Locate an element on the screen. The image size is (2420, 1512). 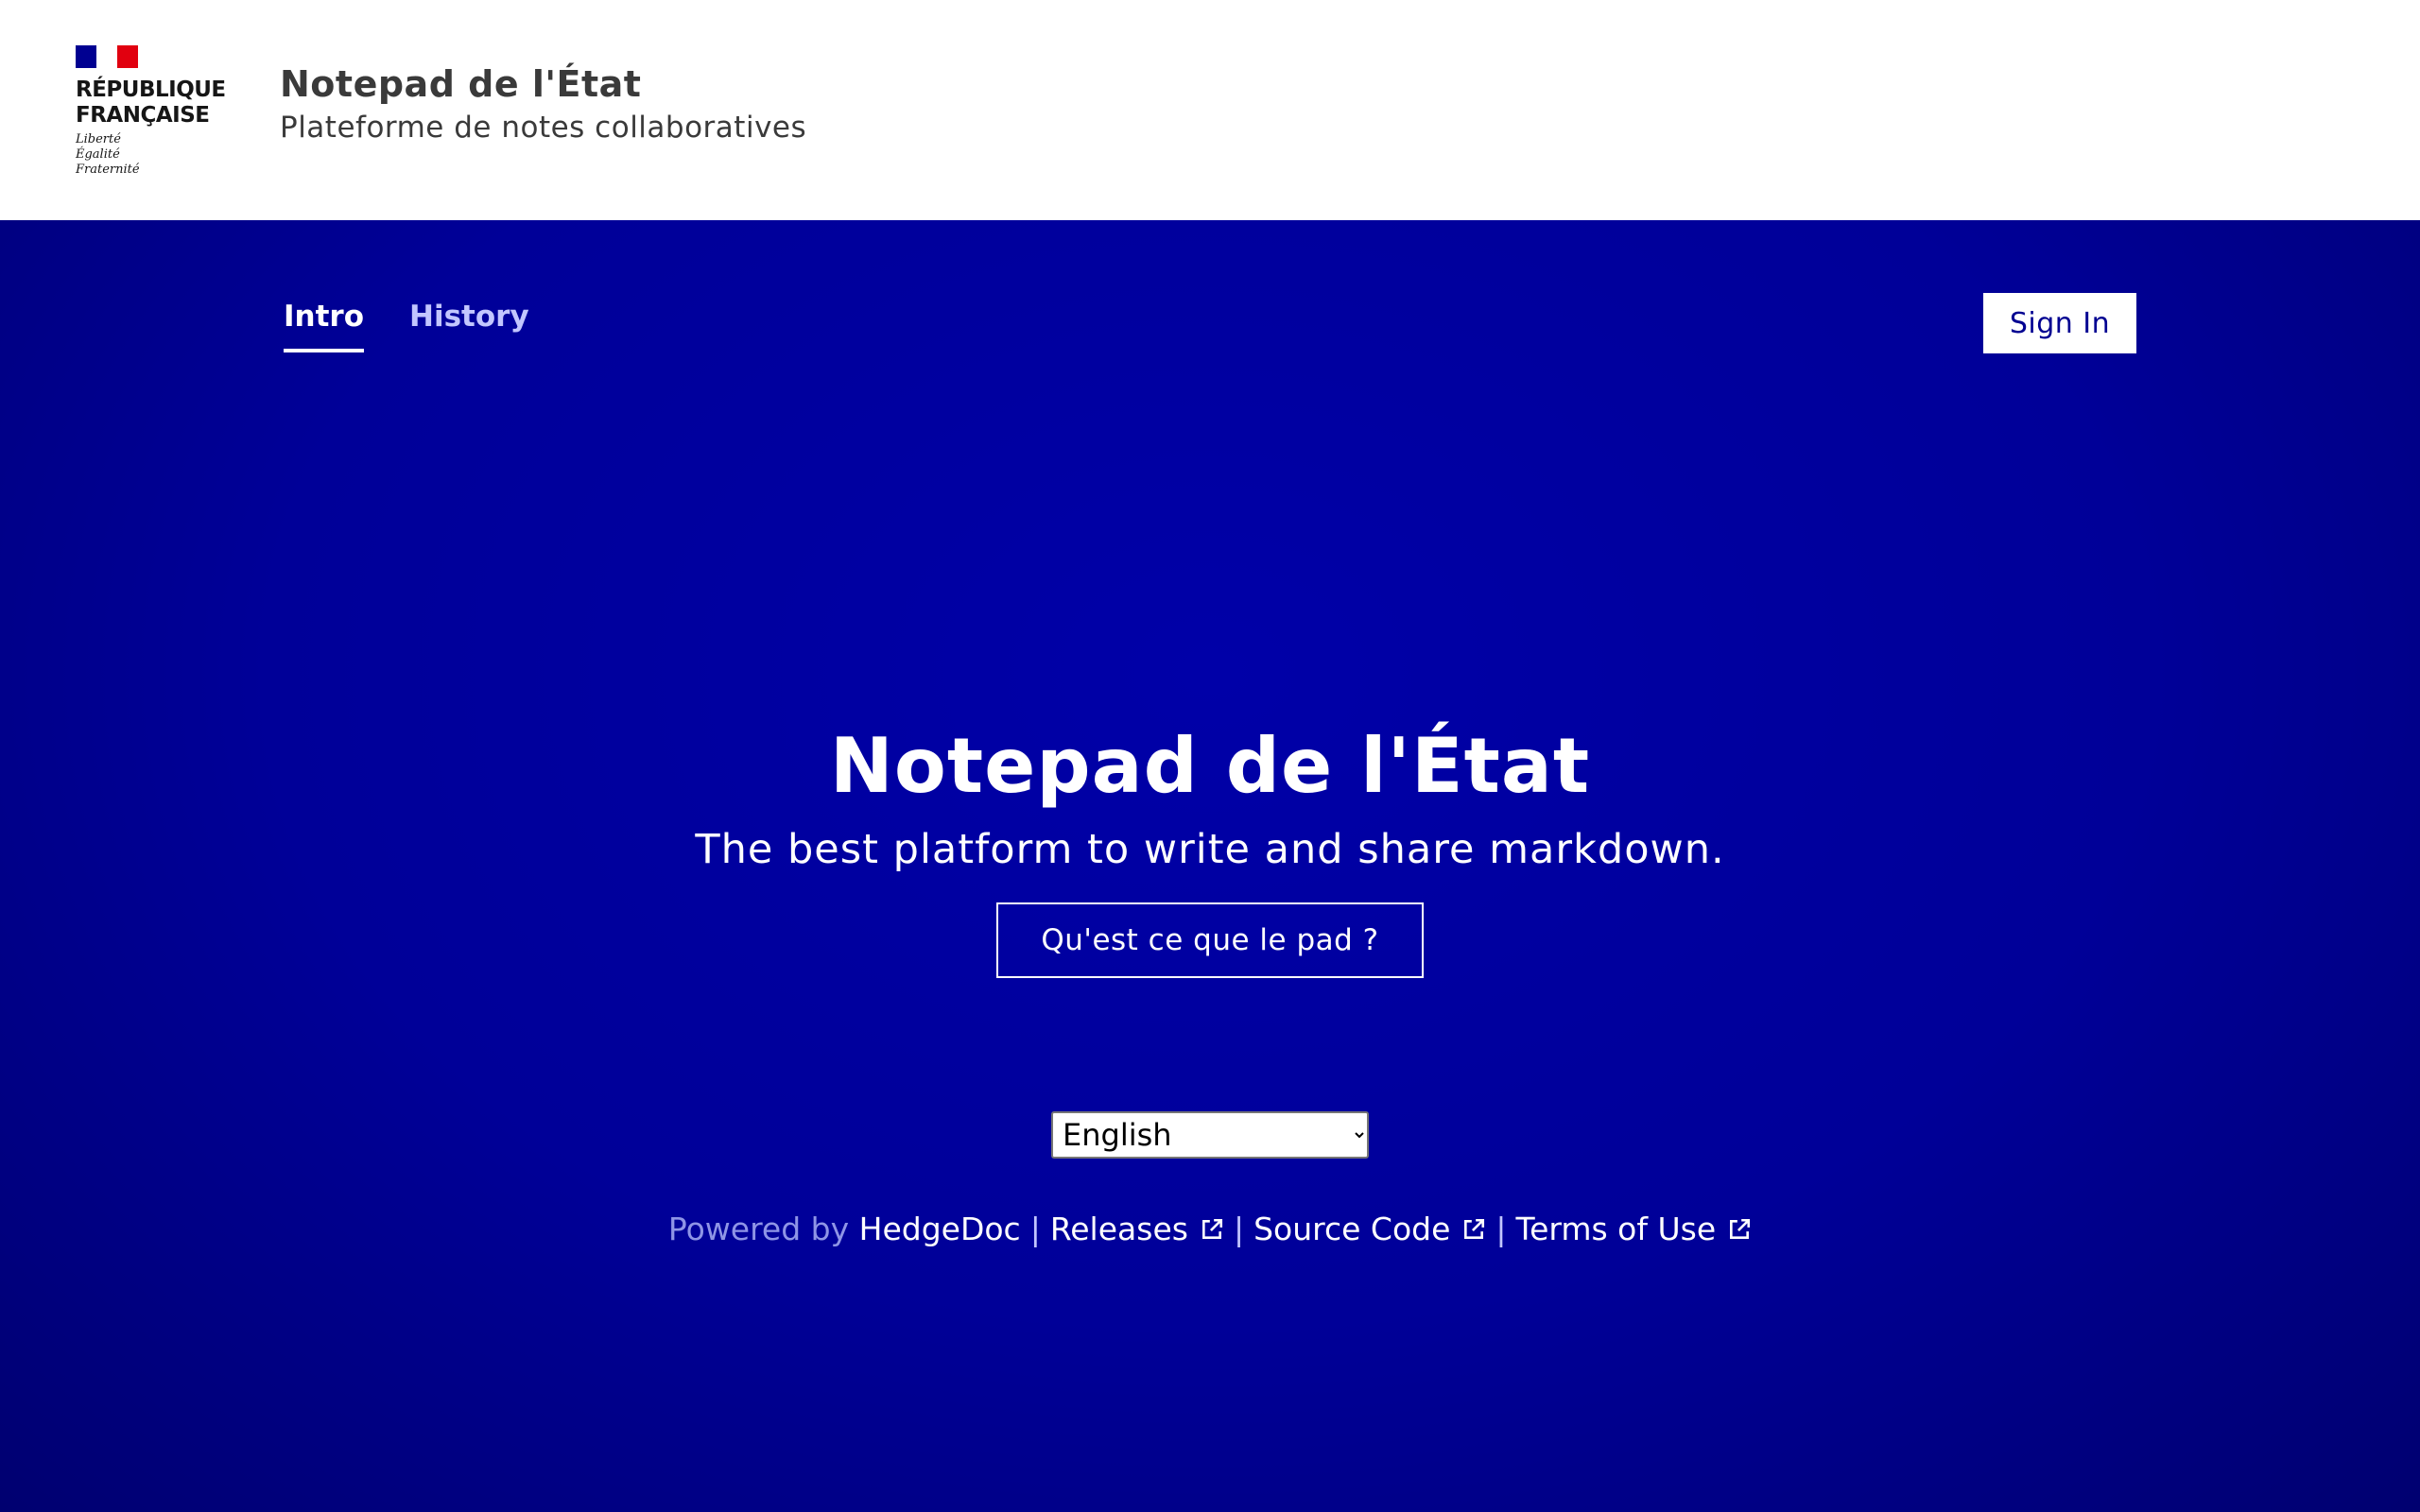
releases-label: Releases is located at coordinates (1118, 1229).